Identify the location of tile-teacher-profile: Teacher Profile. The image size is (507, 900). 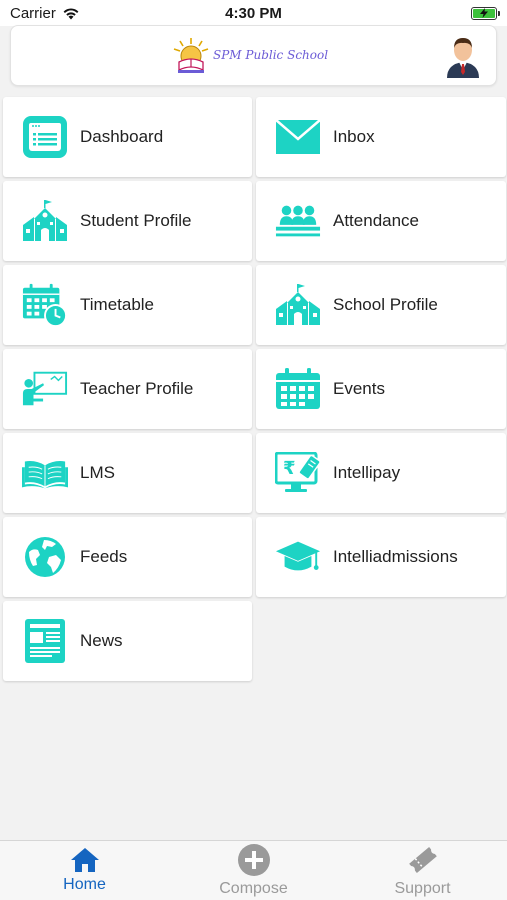
(127, 389).